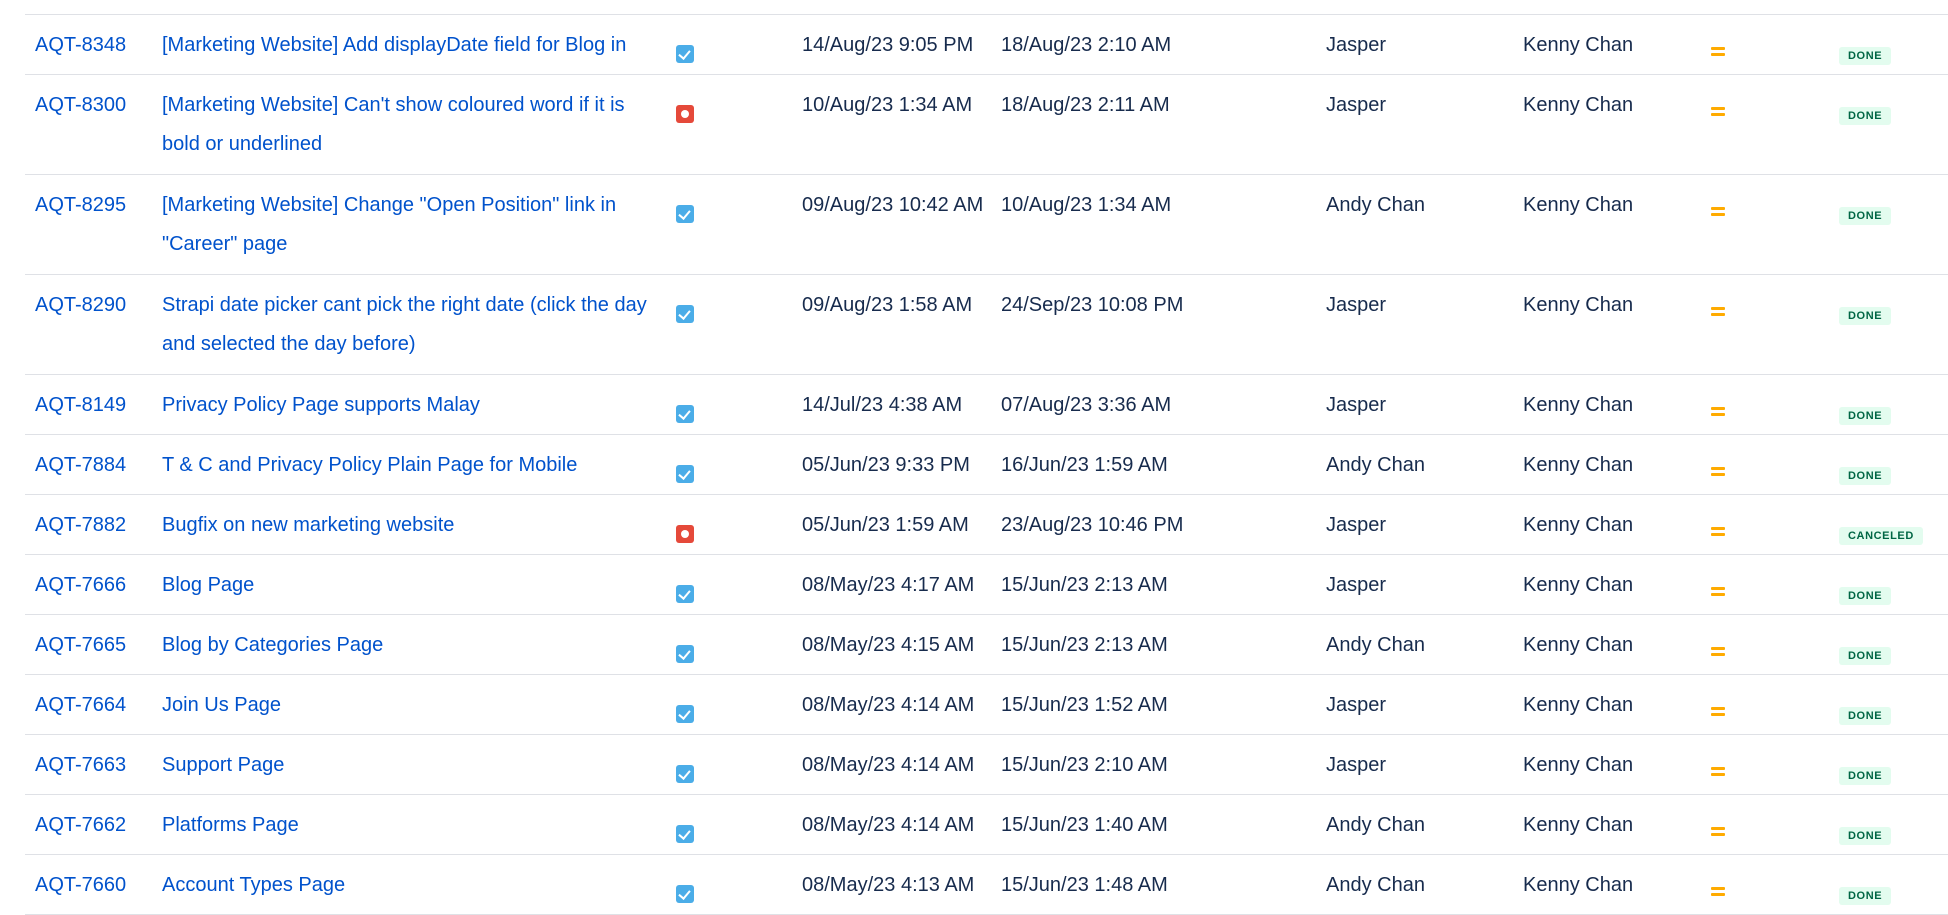 Image resolution: width=1948 pixels, height=915 pixels. Describe the element at coordinates (80, 45) in the screenshot. I see `issue-key-link: AQT-8348` at that location.